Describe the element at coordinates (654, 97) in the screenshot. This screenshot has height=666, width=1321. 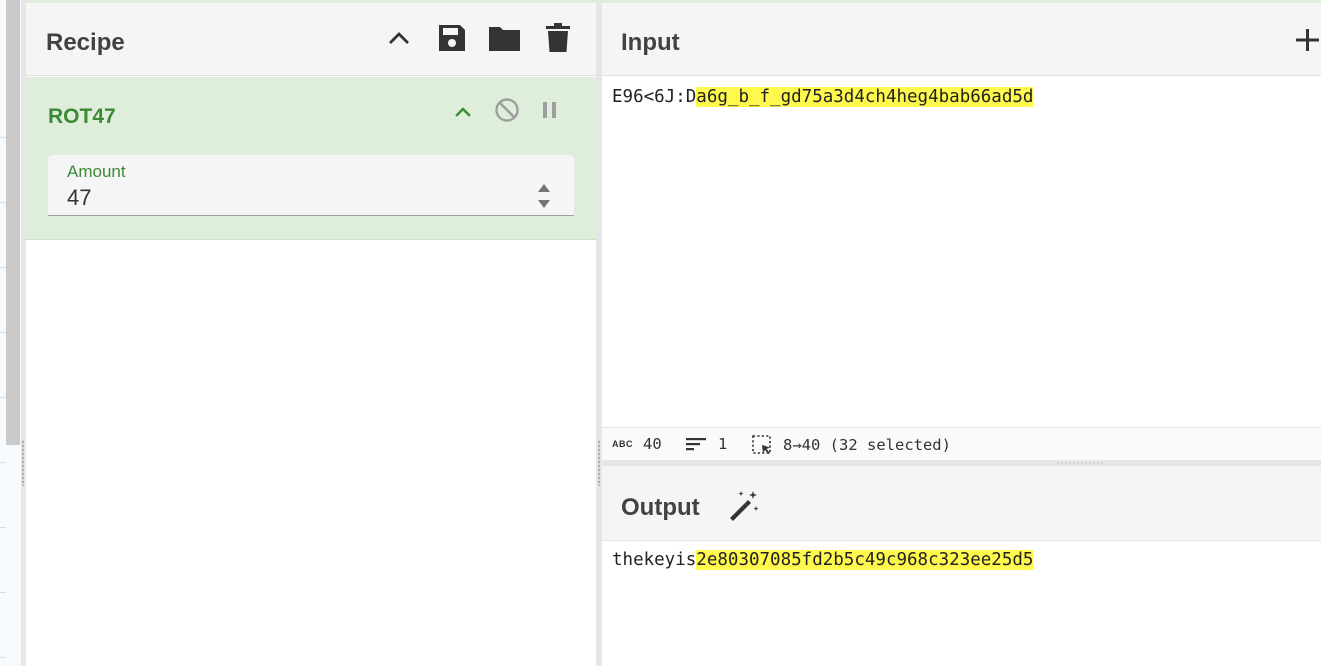
I see `input-text-unselected: E96<6J:D` at that location.